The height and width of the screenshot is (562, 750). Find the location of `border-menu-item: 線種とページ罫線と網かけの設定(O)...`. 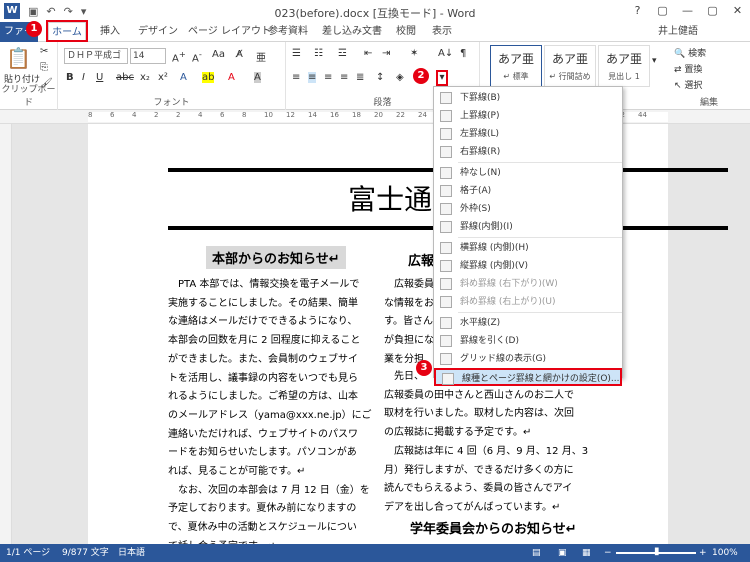

border-menu-item: 線種とページ罫線と網かけの設定(O)... is located at coordinates (528, 377).